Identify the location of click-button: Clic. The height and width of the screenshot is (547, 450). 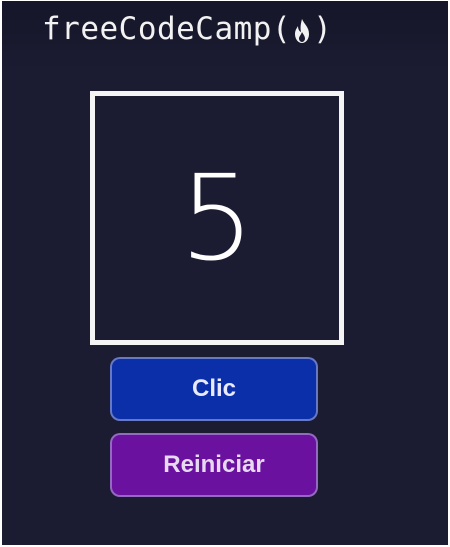
(214, 389).